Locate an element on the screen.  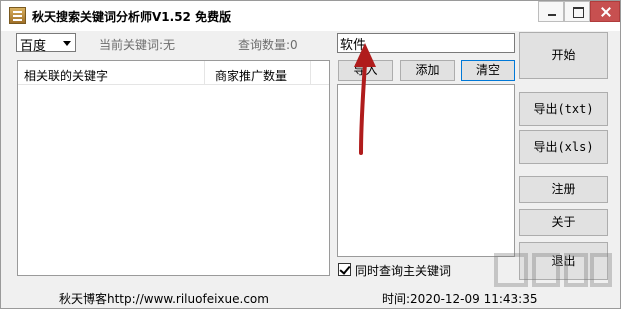
about-button: 关于 is located at coordinates (563, 222).